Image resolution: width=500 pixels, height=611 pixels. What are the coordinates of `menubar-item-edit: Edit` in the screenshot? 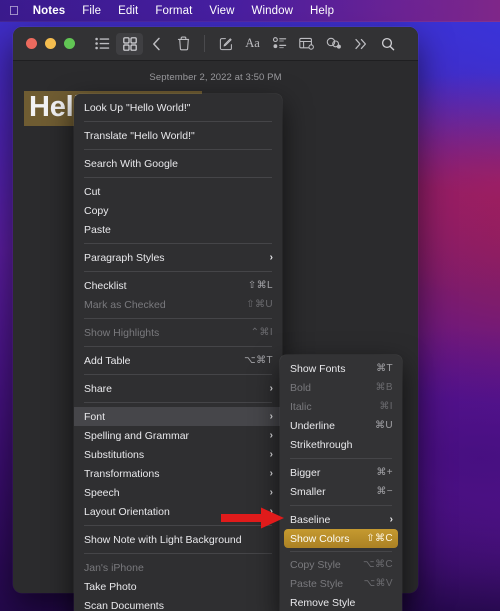 It's located at (128, 11).